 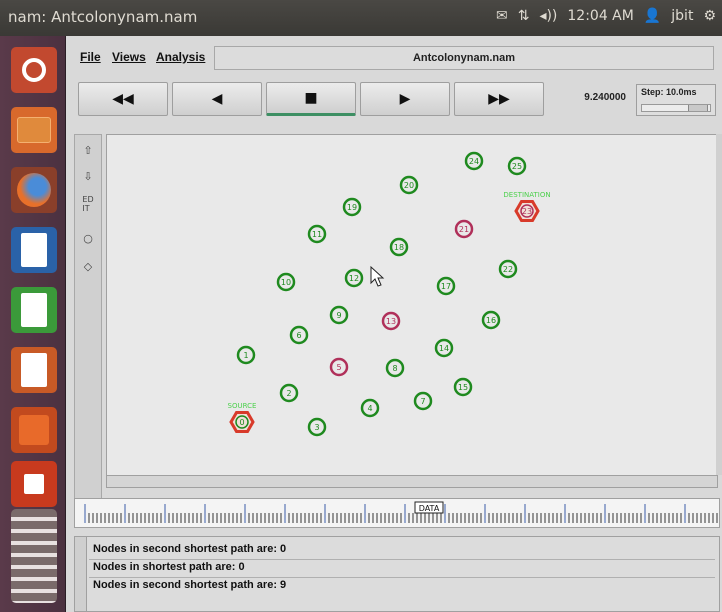 I want to click on mouse-cursor-icon, so click(x=377, y=276).